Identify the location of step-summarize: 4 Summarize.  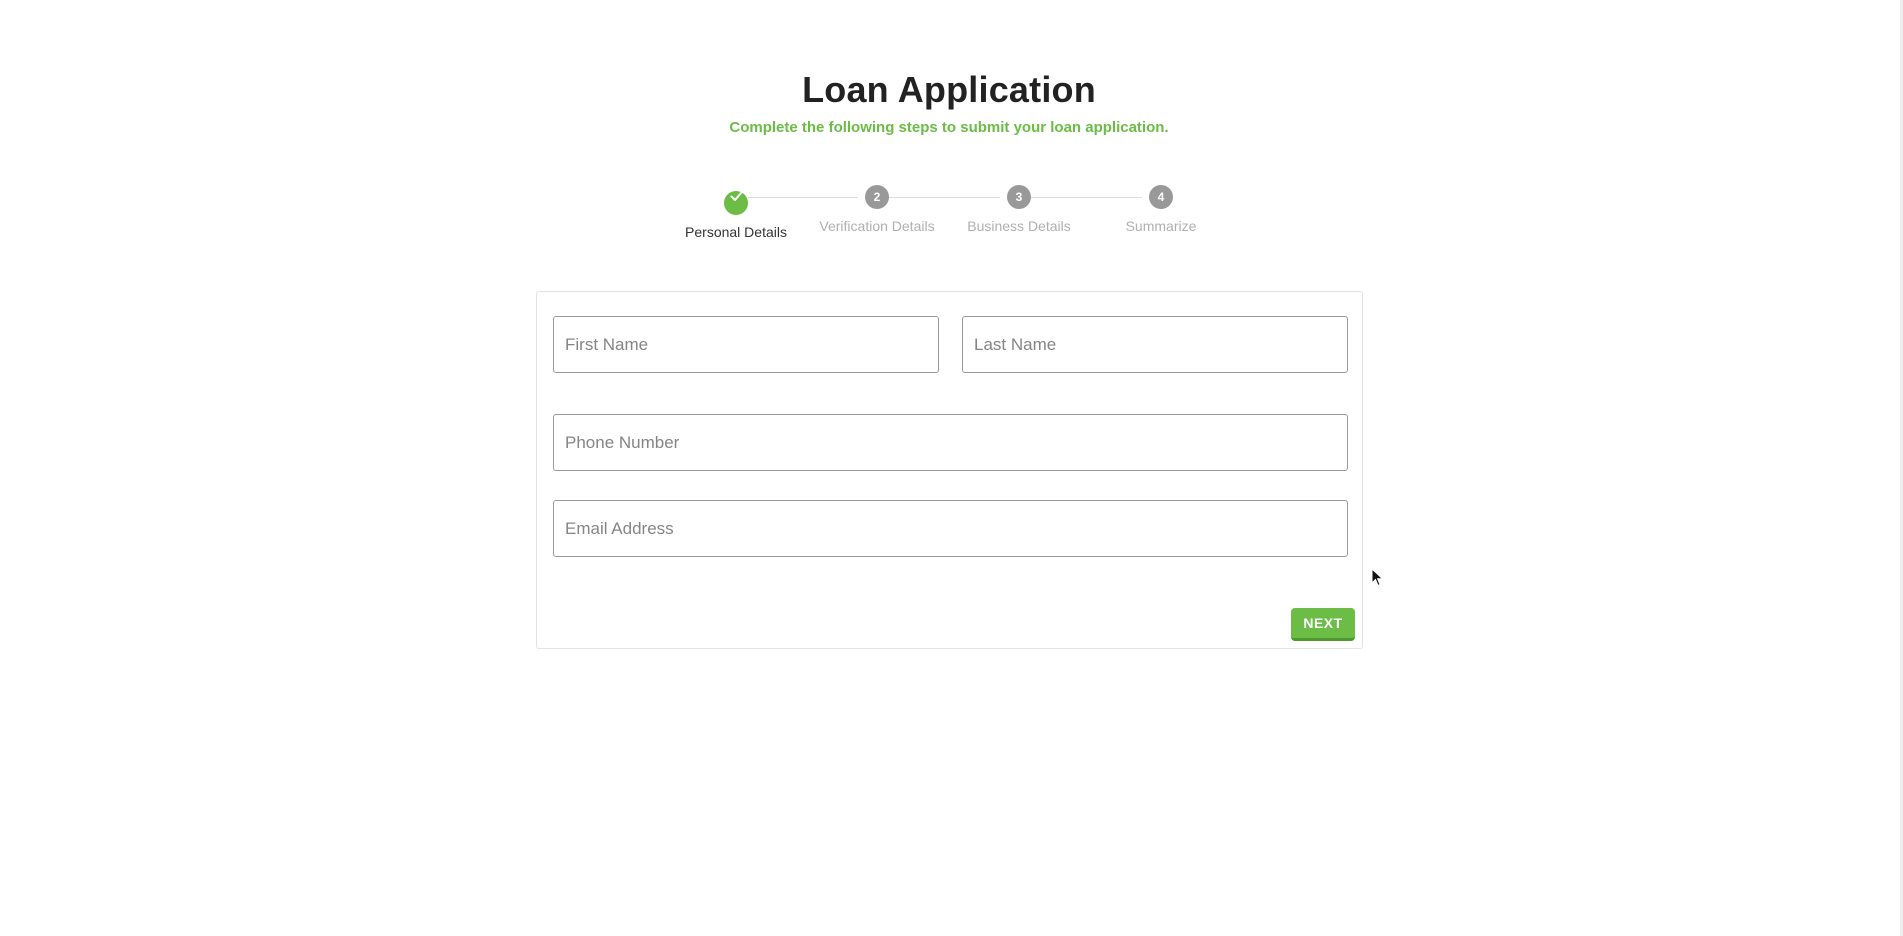
(1161, 209).